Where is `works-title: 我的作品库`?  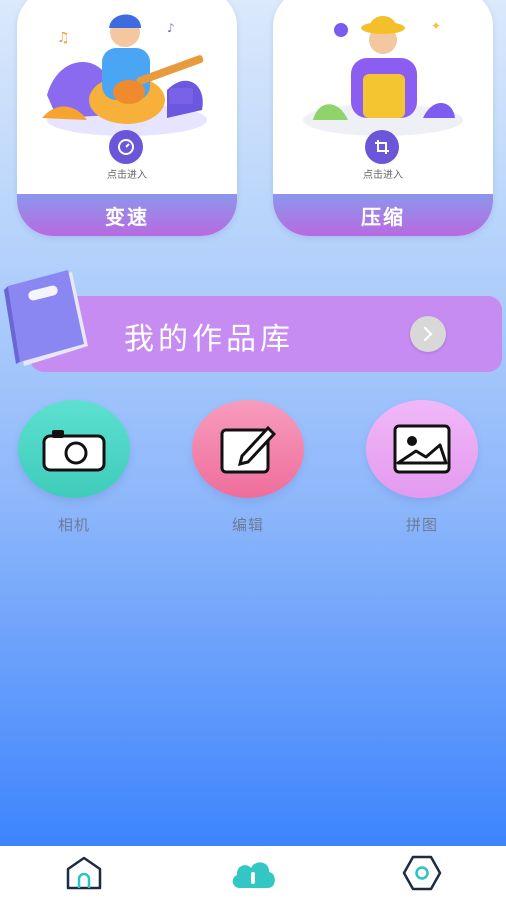 works-title: 我的作品库 is located at coordinates (209, 339).